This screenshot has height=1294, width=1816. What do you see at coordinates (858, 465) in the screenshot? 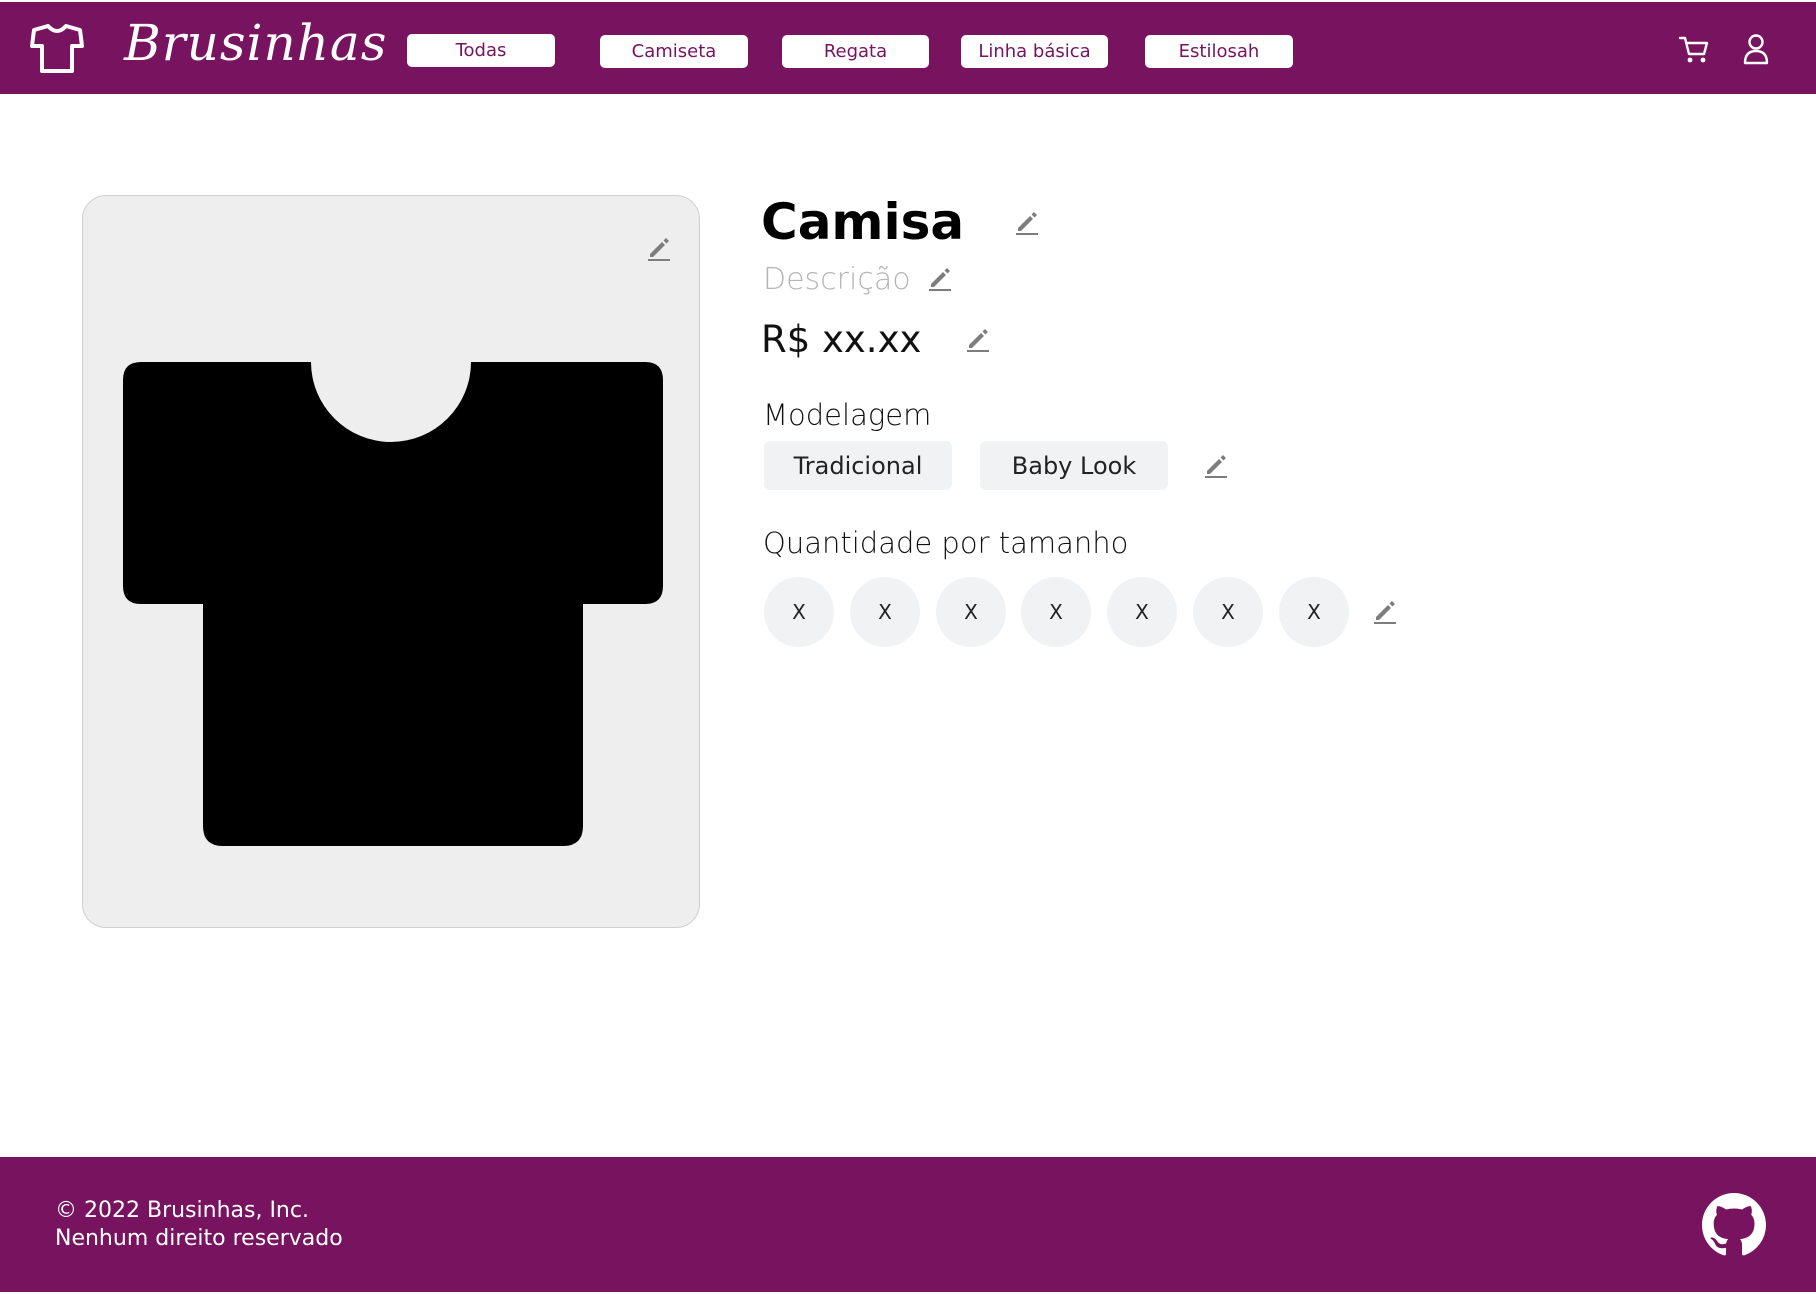
I see `modelagem-chip-tradicional: Tradicional` at bounding box center [858, 465].